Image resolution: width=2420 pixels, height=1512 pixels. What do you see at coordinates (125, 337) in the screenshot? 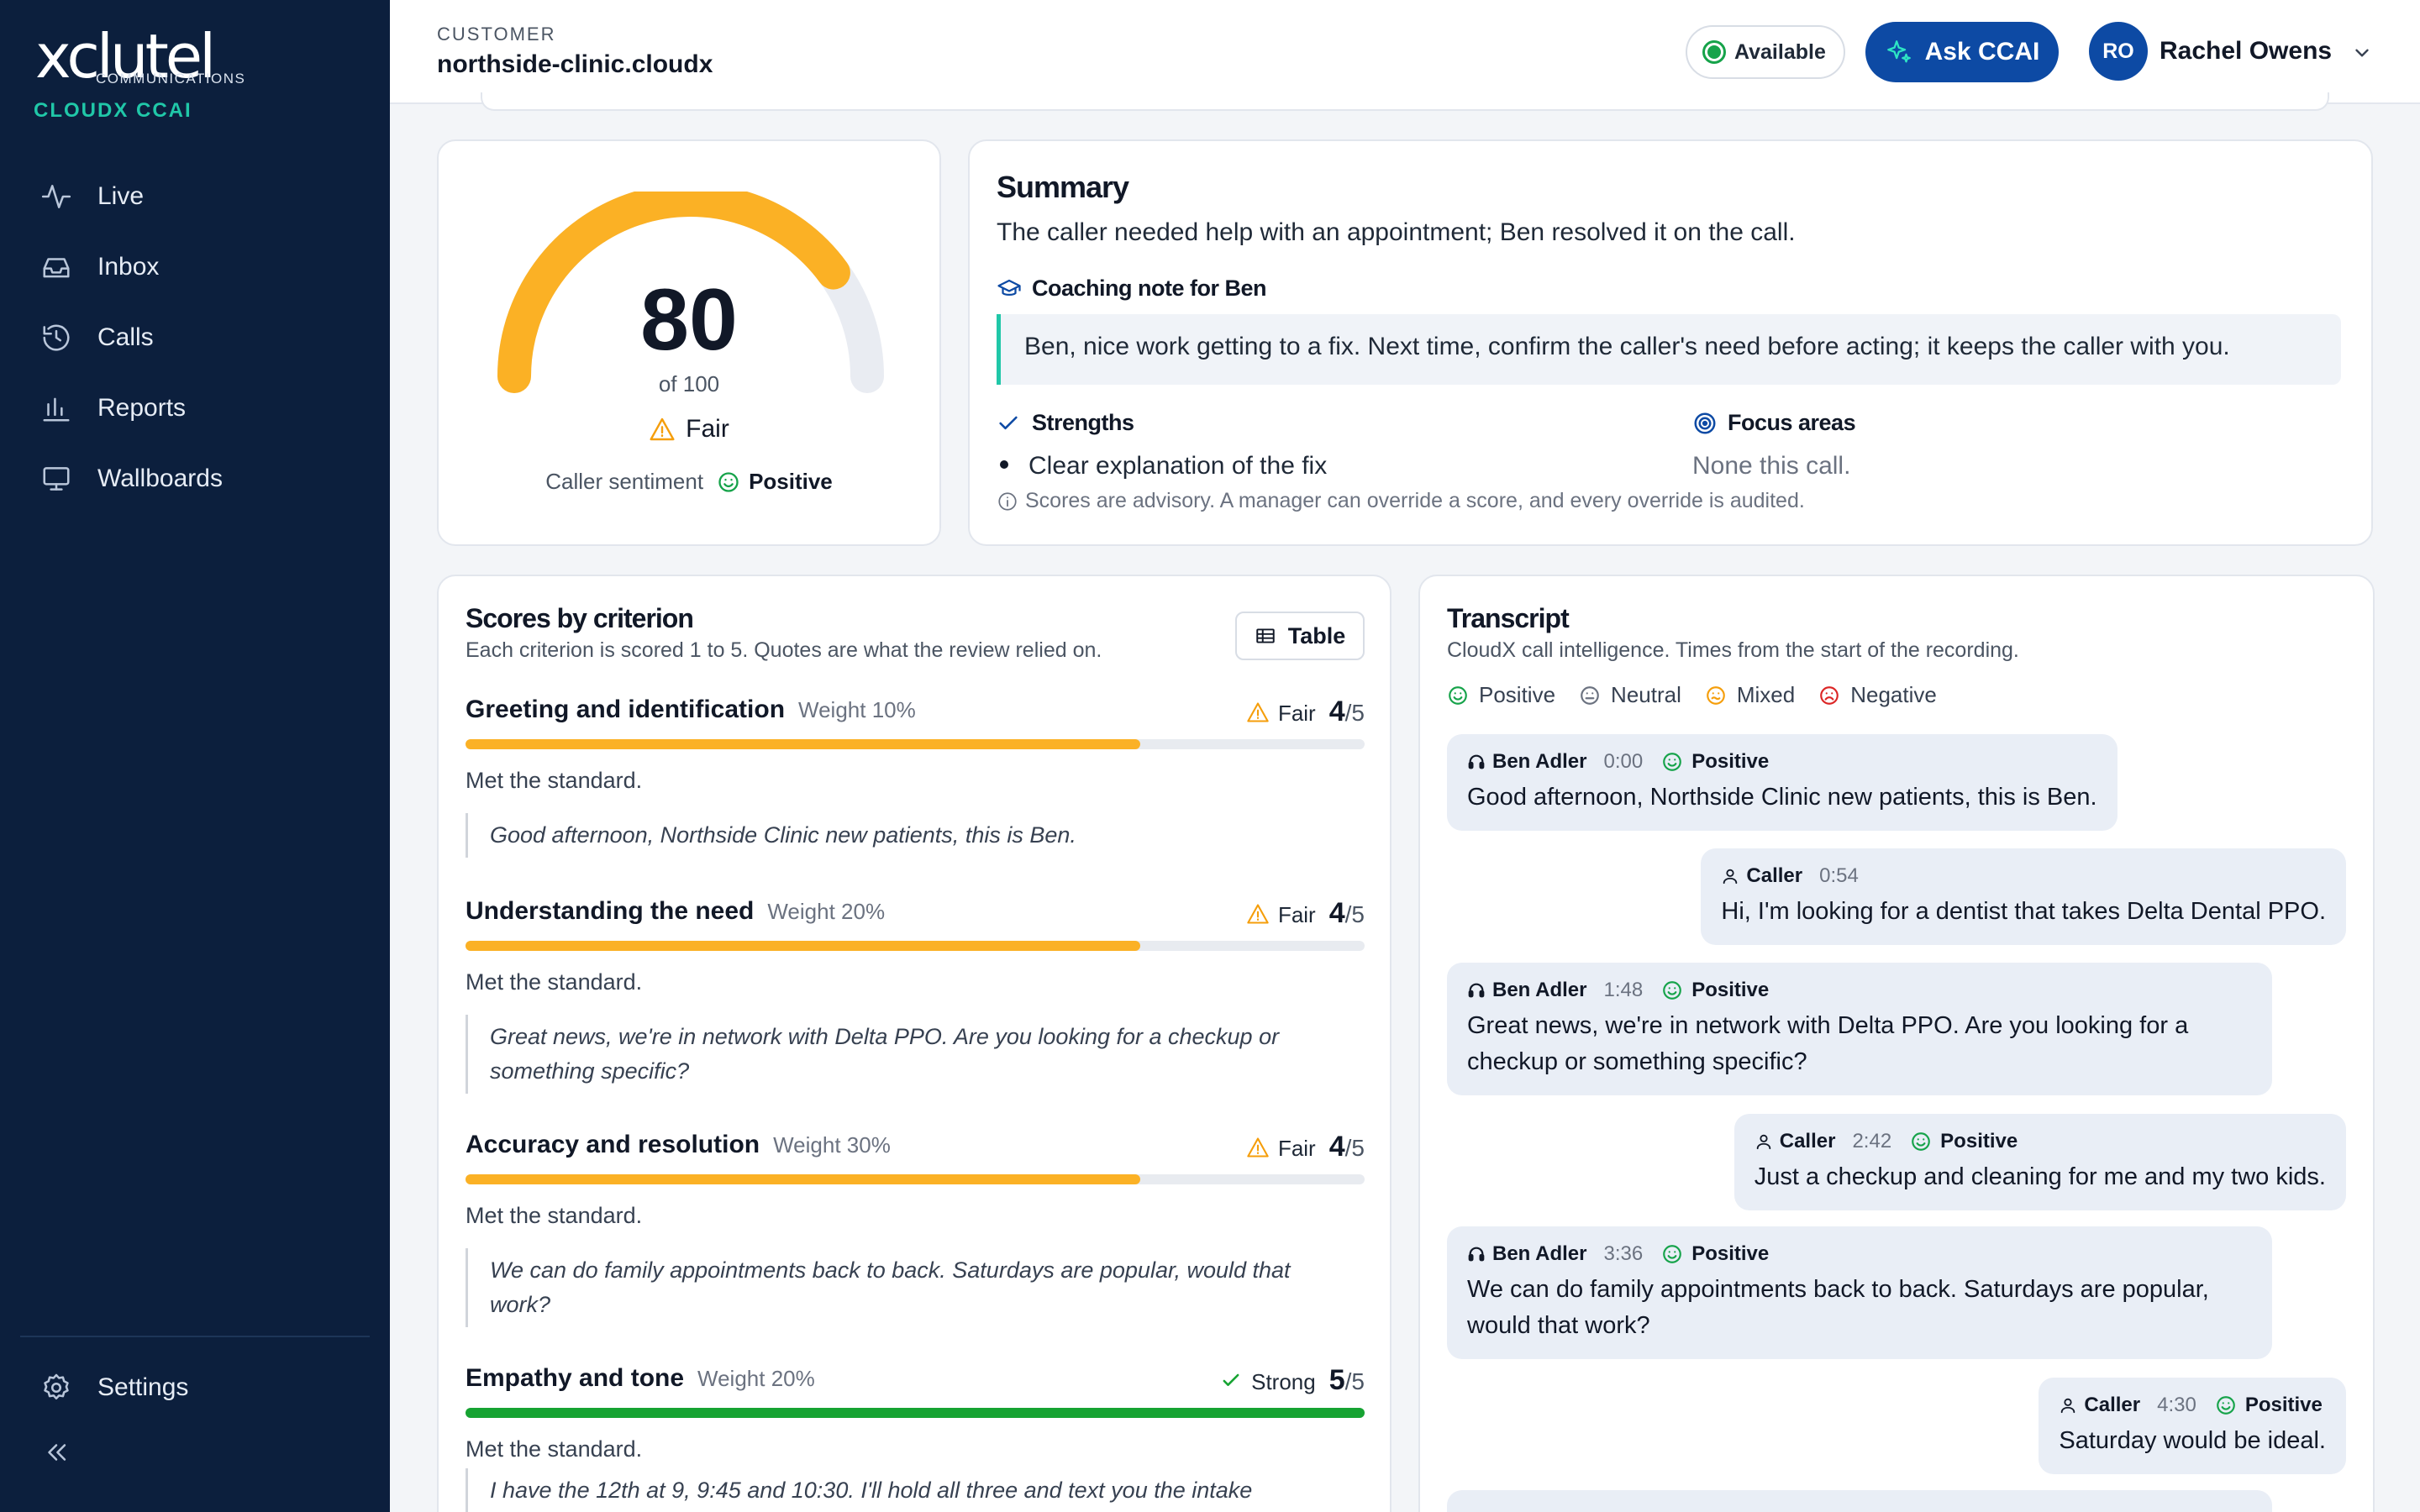
I see `nav-label: Calls` at bounding box center [125, 337].